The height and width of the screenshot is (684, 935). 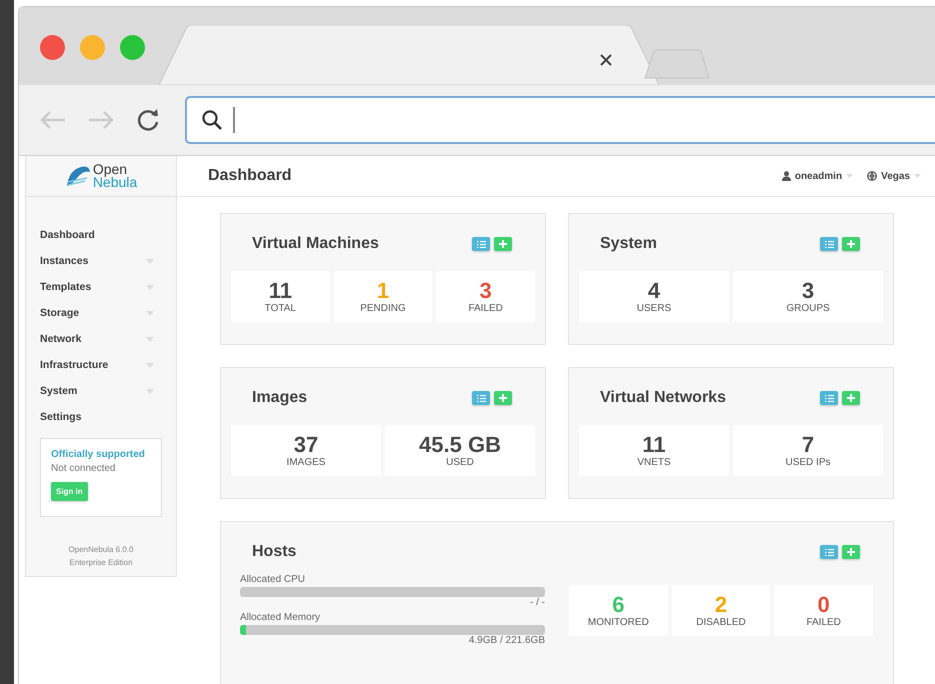 What do you see at coordinates (654, 308) in the screenshot?
I see `stat-label: USERS` at bounding box center [654, 308].